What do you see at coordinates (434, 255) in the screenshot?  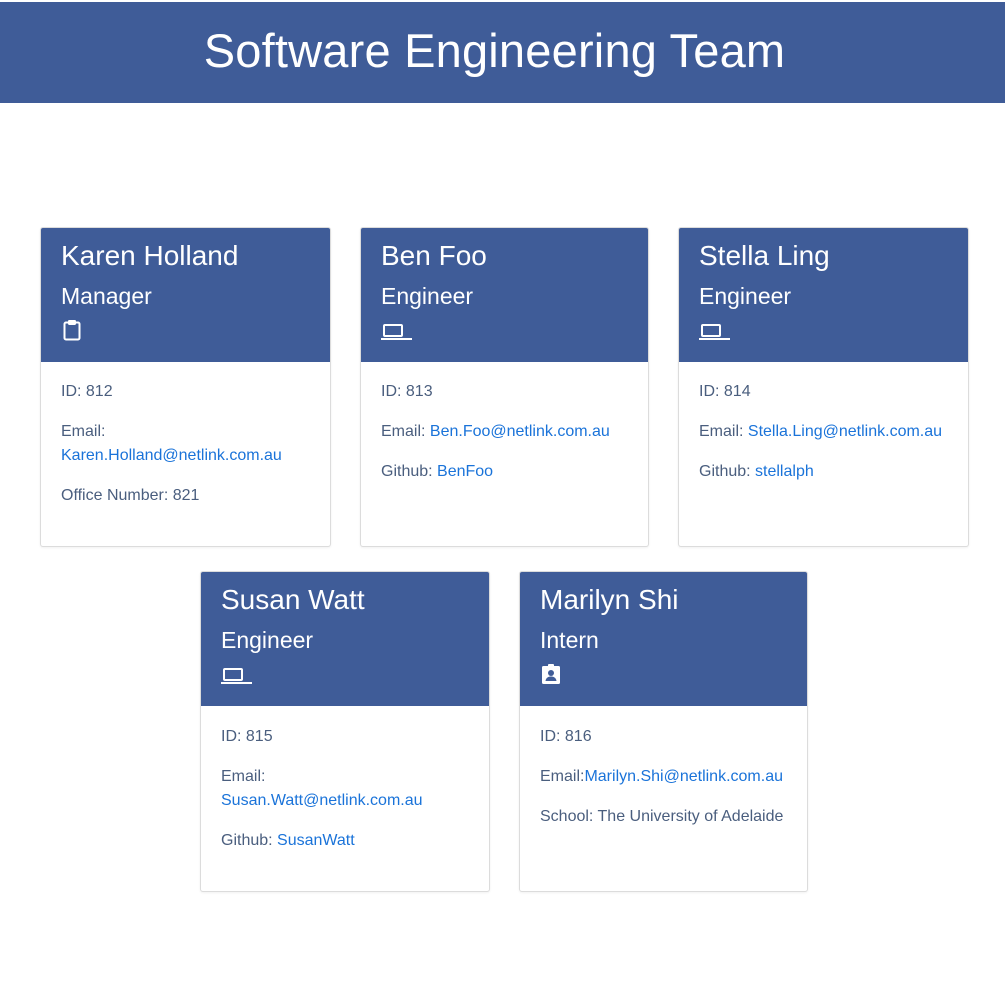 I see `employee-name: Ben Foo` at bounding box center [434, 255].